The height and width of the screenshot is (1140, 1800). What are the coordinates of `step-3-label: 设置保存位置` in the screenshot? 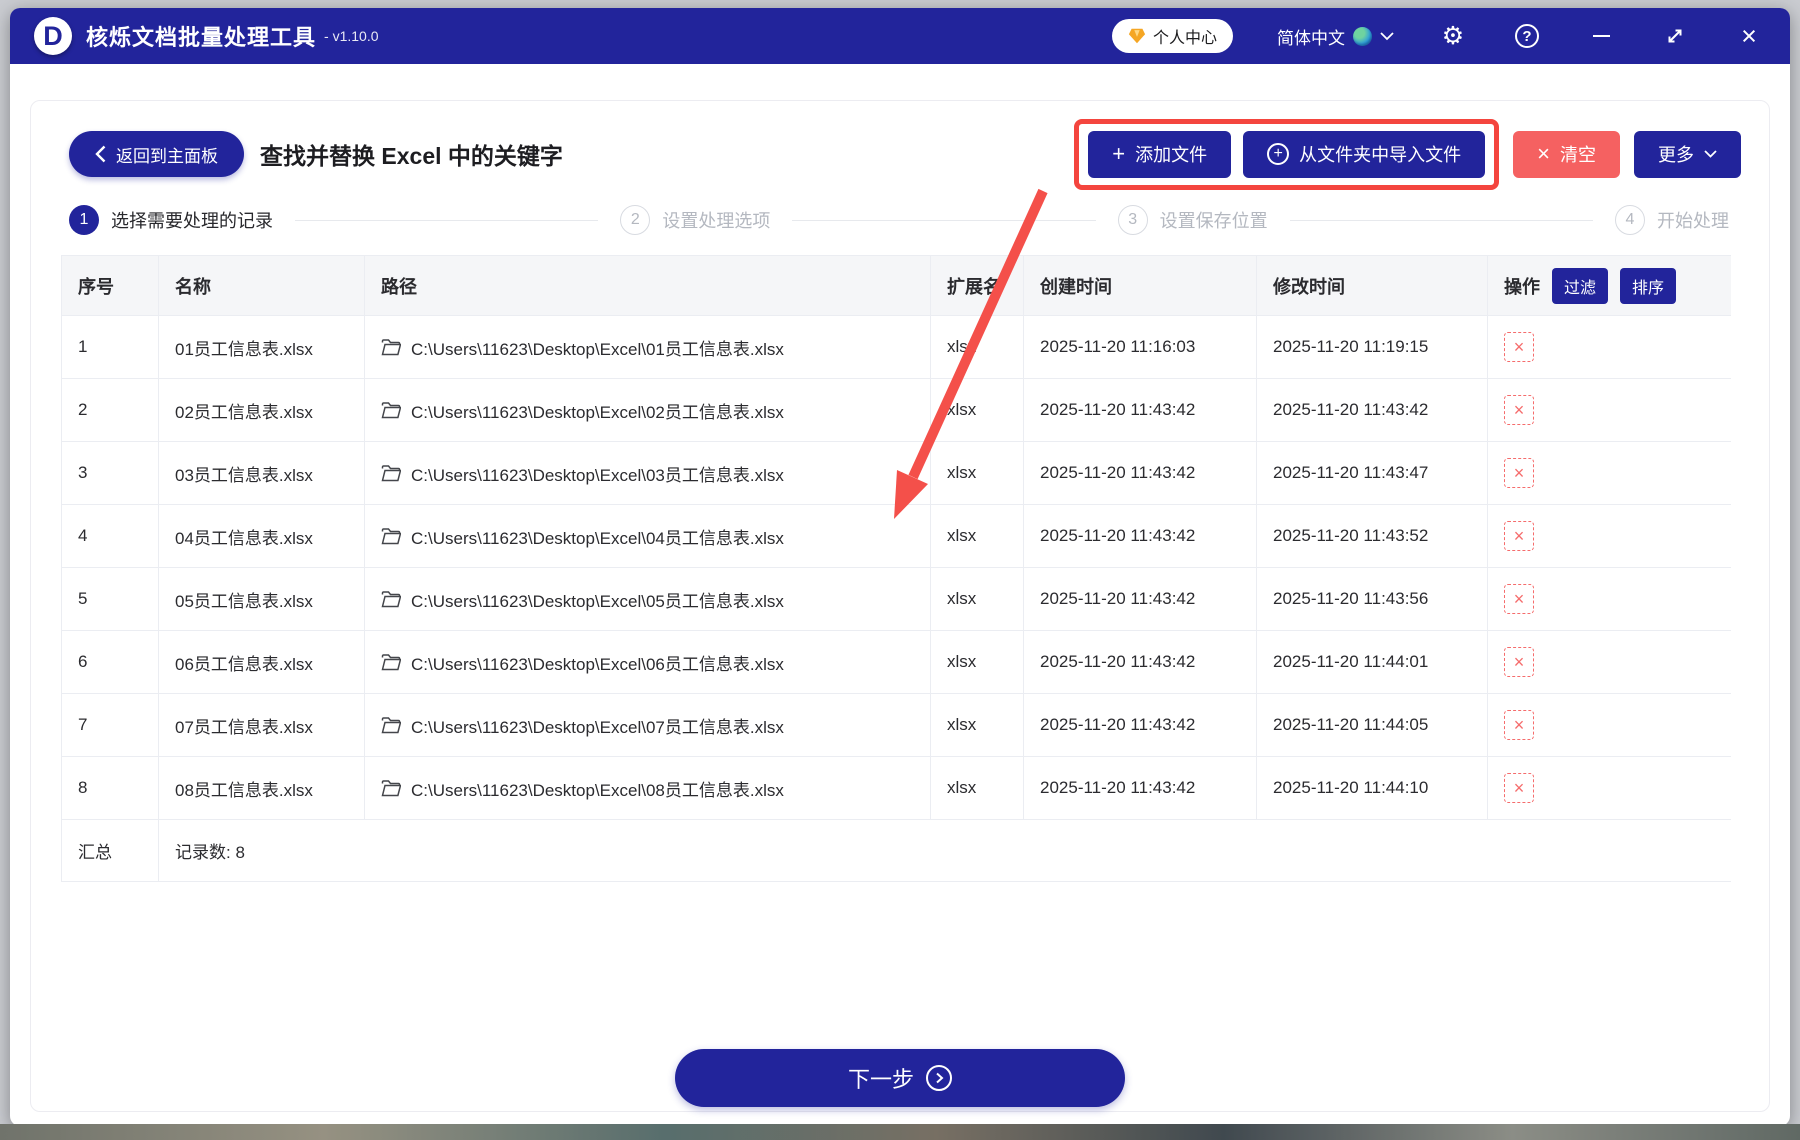 It's located at (1213, 221).